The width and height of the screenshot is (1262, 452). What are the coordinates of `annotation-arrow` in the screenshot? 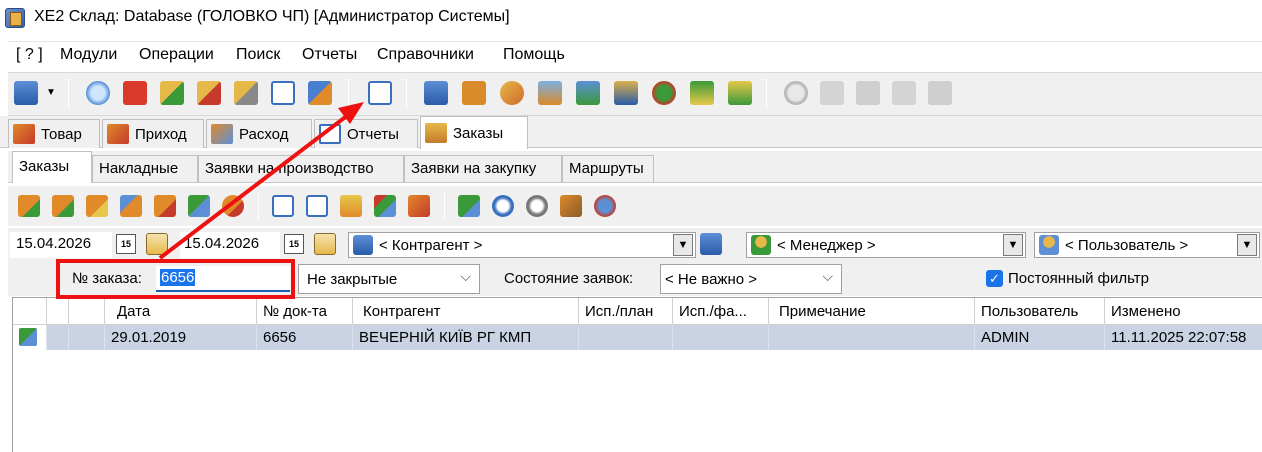 It's located at (261, 181).